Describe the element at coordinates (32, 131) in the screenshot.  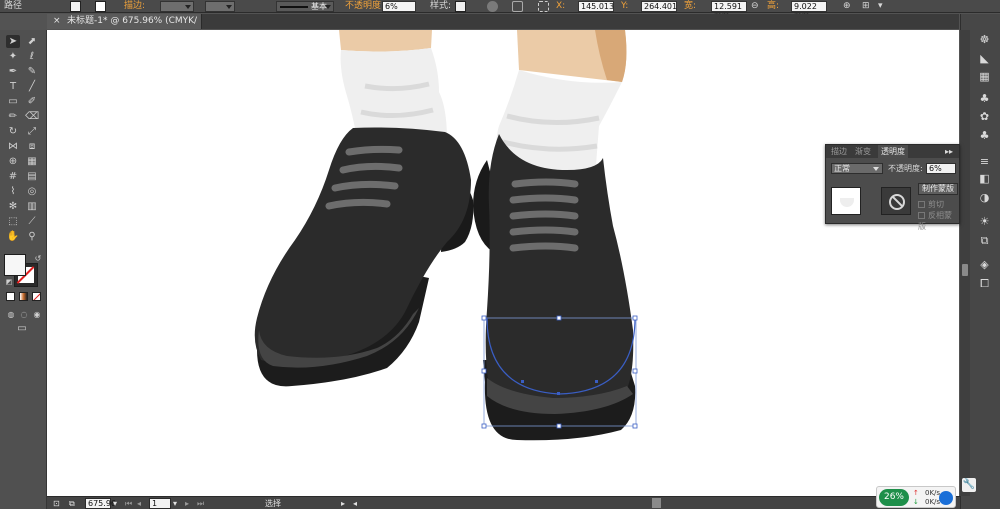
I see `scale-tool-icon: ⤢` at that location.